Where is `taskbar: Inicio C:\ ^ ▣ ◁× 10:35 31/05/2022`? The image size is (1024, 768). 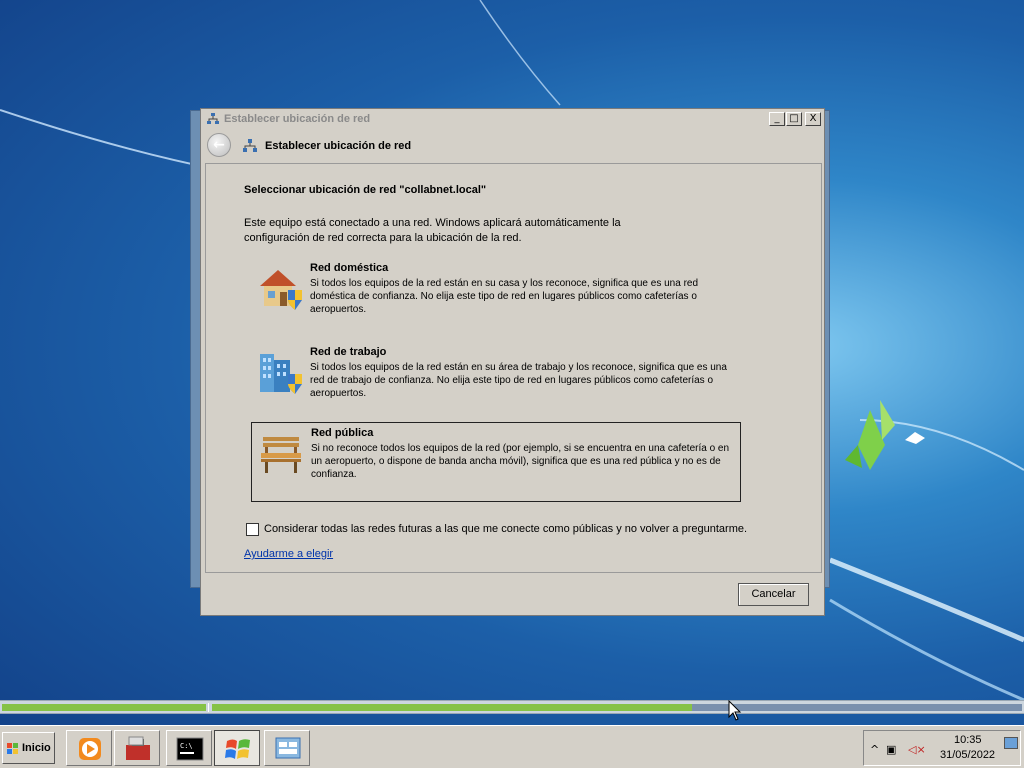 taskbar: Inicio C:\ ^ ▣ ◁× 10:35 31/05/2022 is located at coordinates (512, 746).